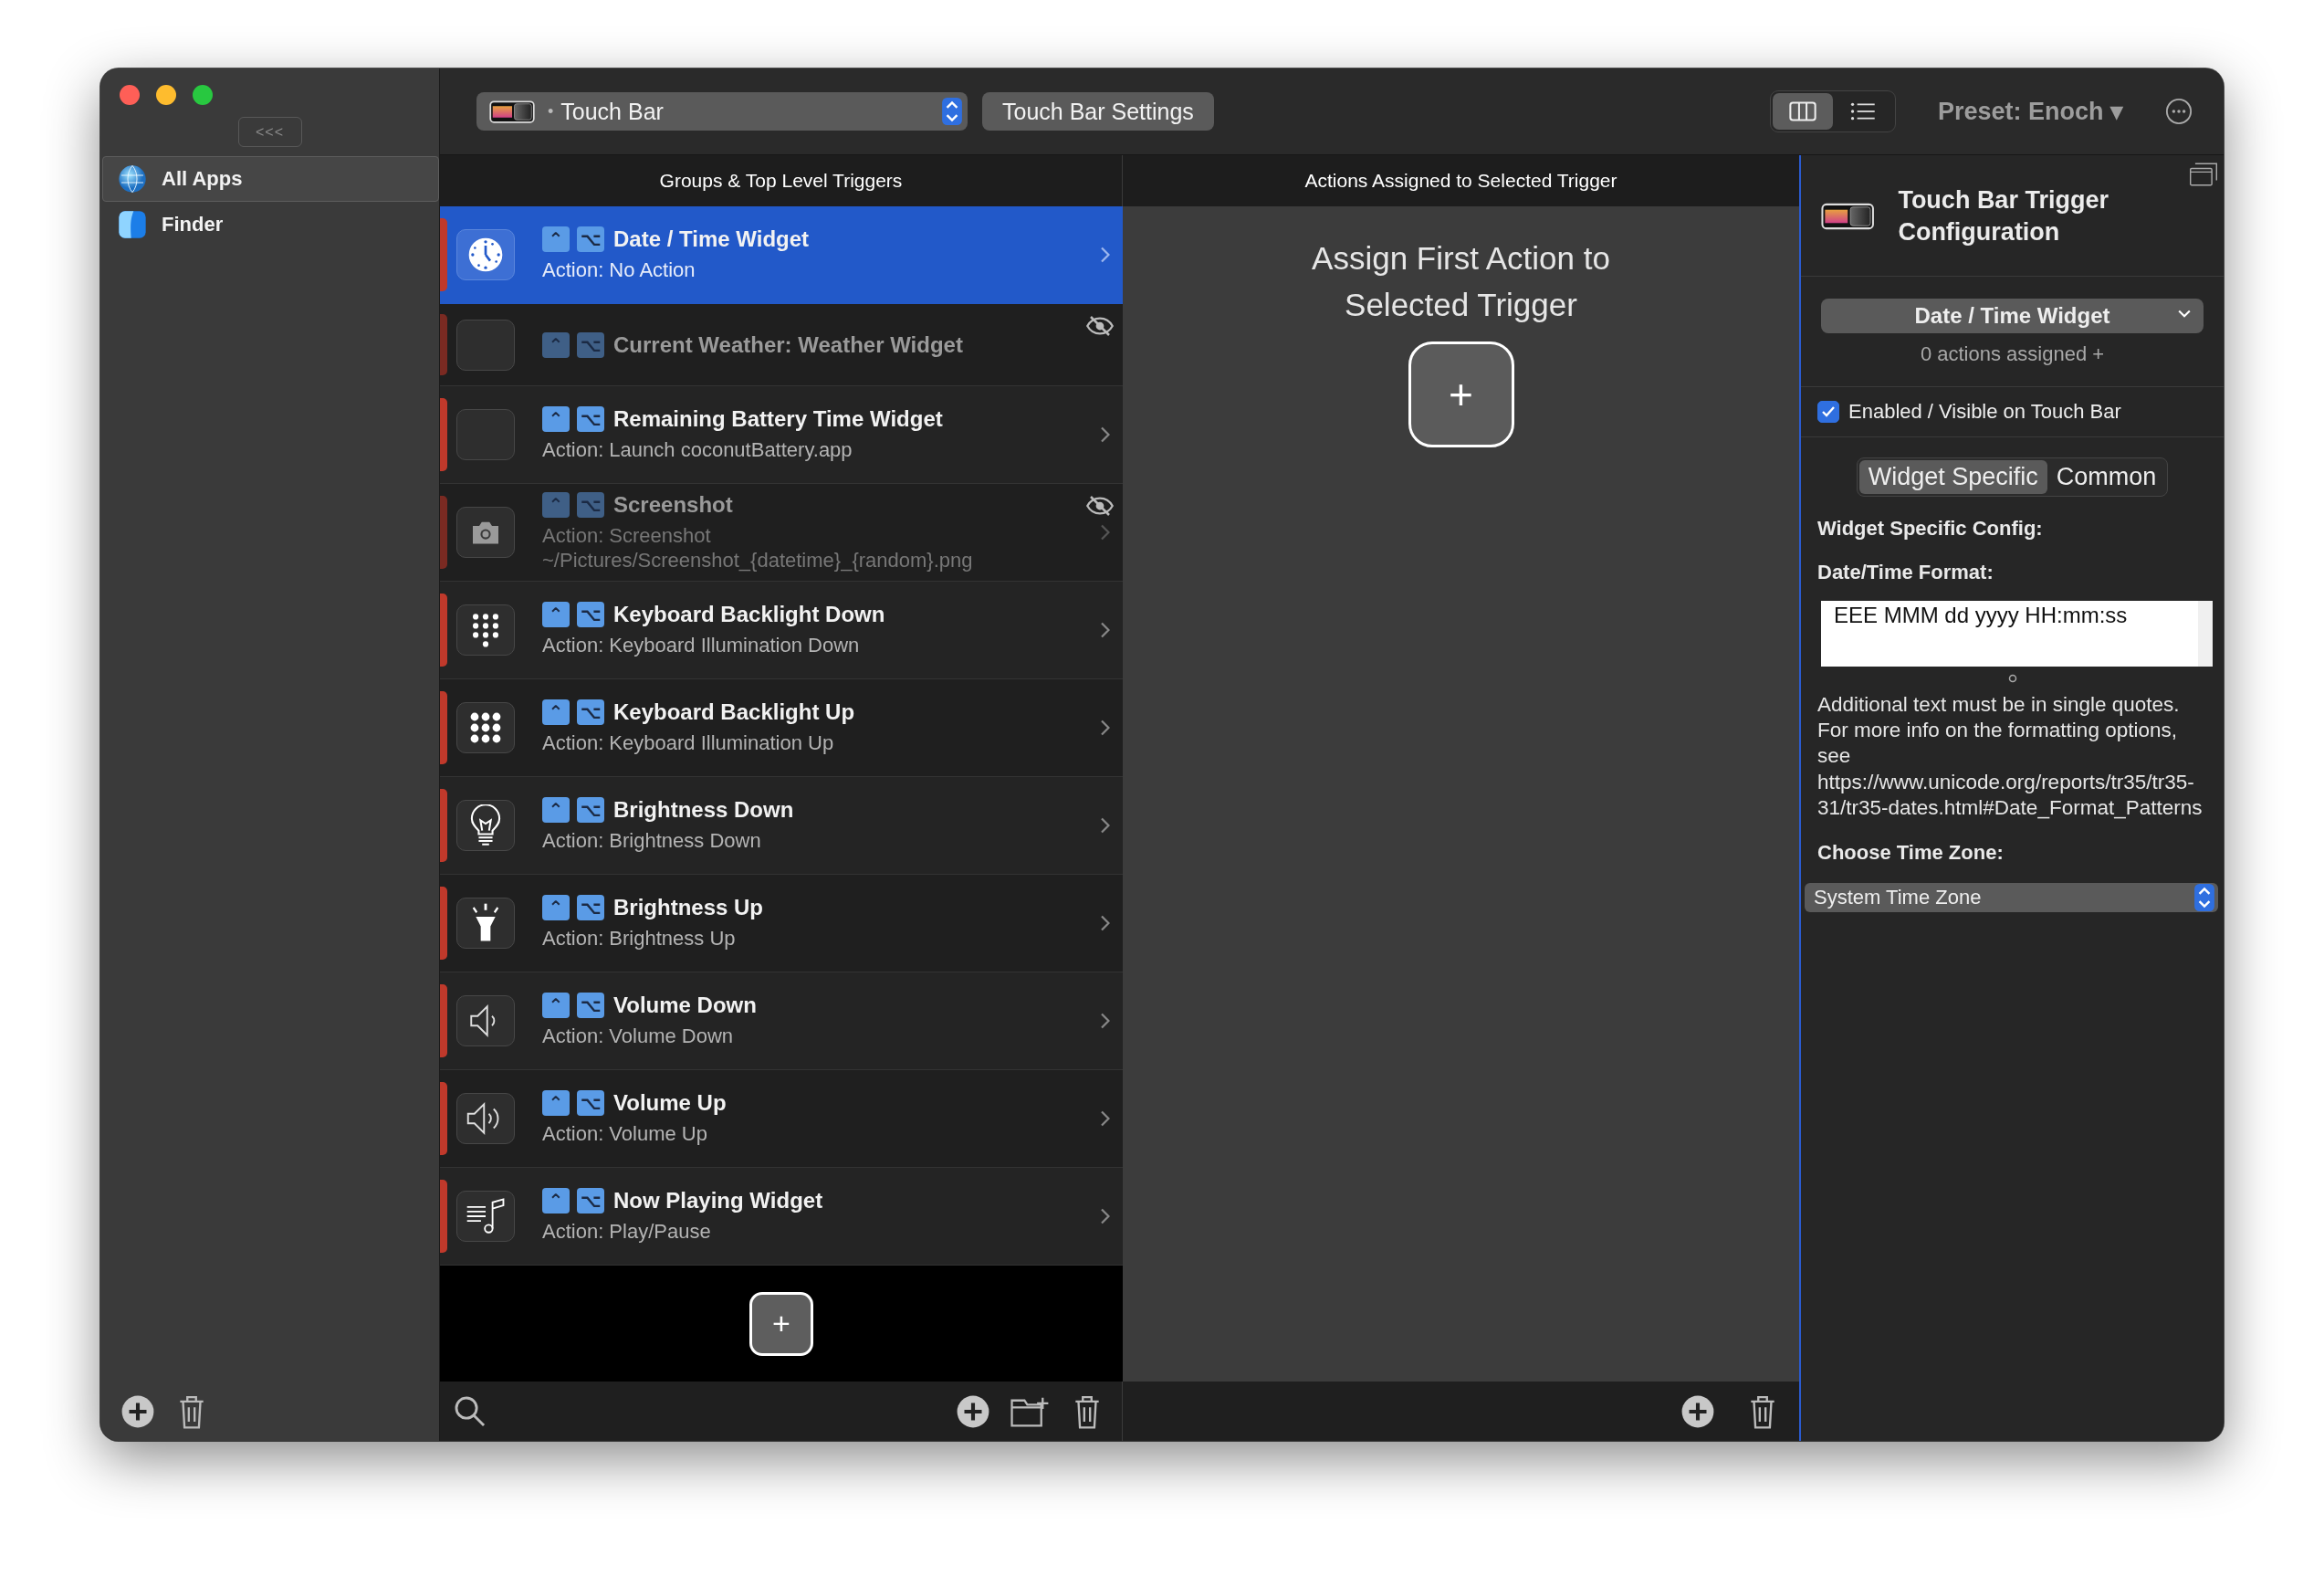 The height and width of the screenshot is (1576, 2324). I want to click on trigger-row: ⌃ ⌥ Screenshot Action: Screenshot ~/Pictures/Screenshot_{datetime}_{random}.png, so click(781, 533).